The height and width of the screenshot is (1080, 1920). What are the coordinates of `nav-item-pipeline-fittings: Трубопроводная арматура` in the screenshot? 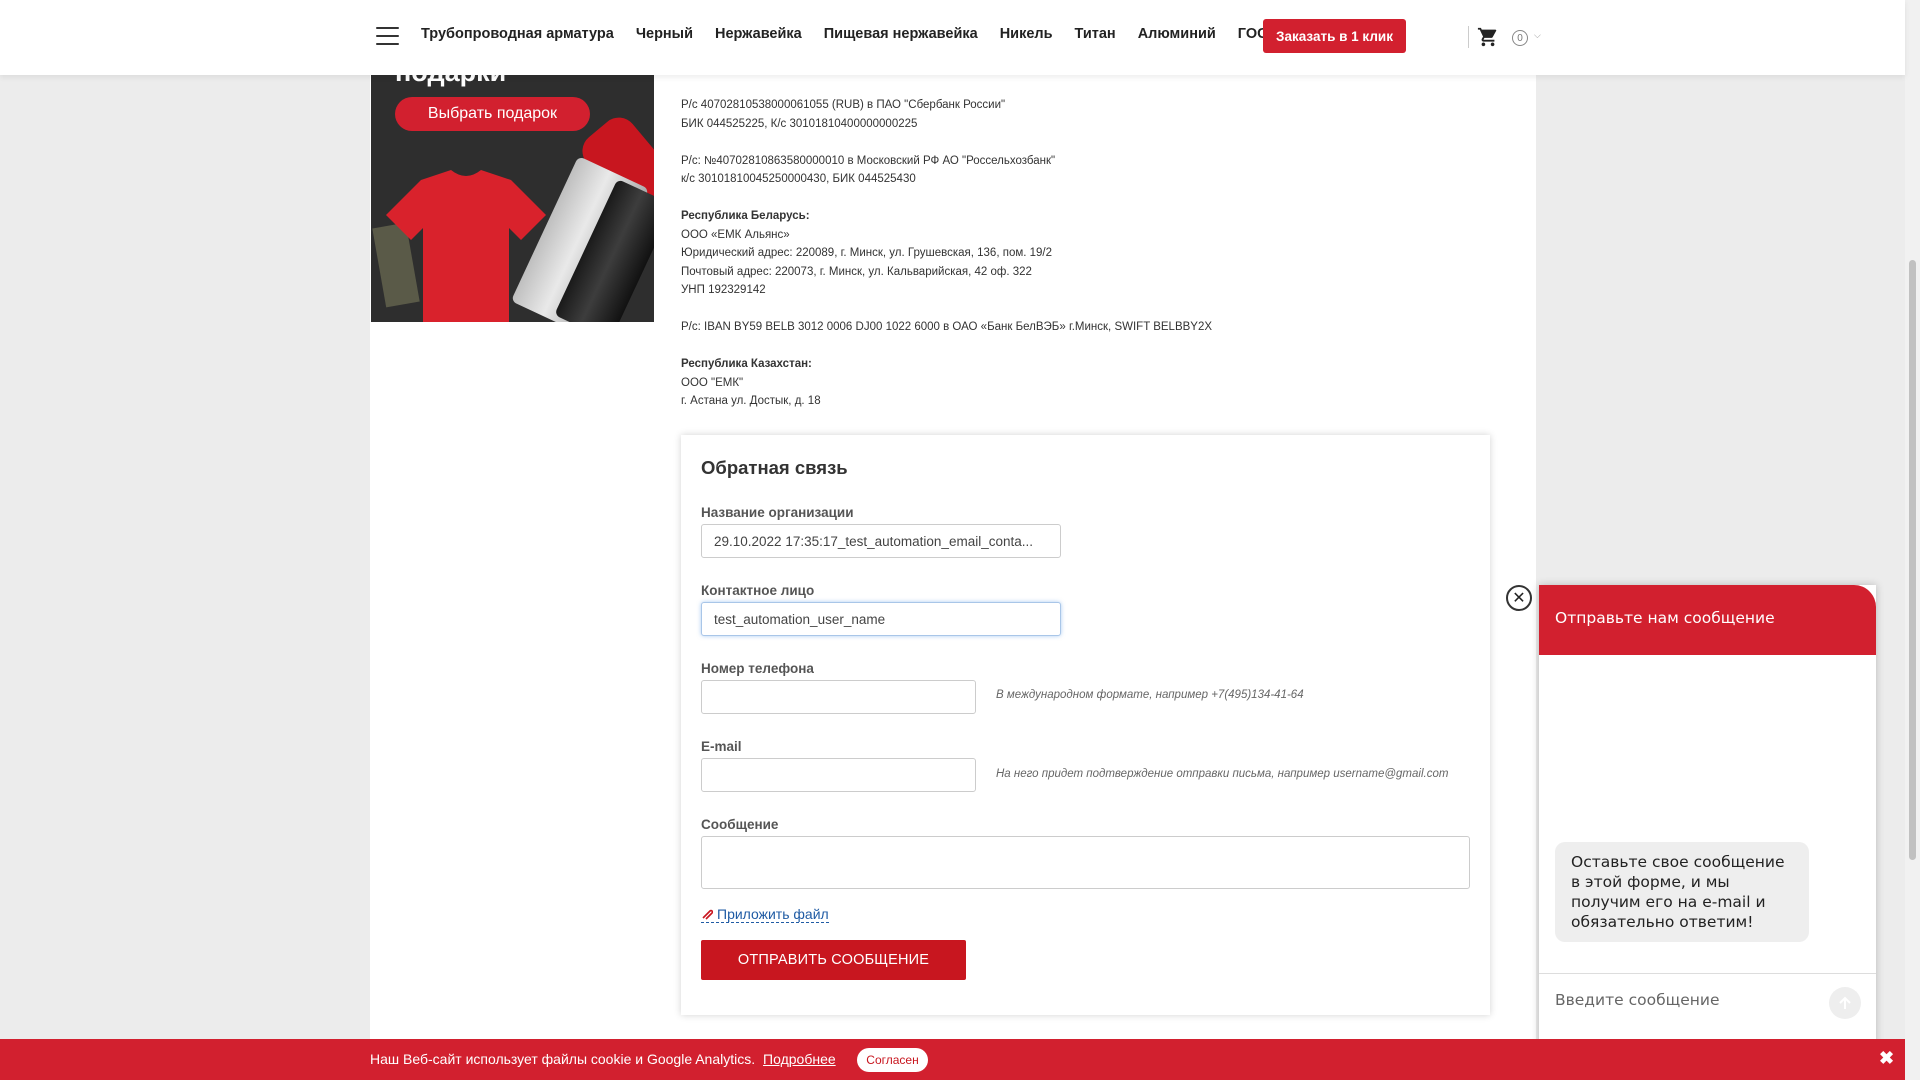 It's located at (517, 36).